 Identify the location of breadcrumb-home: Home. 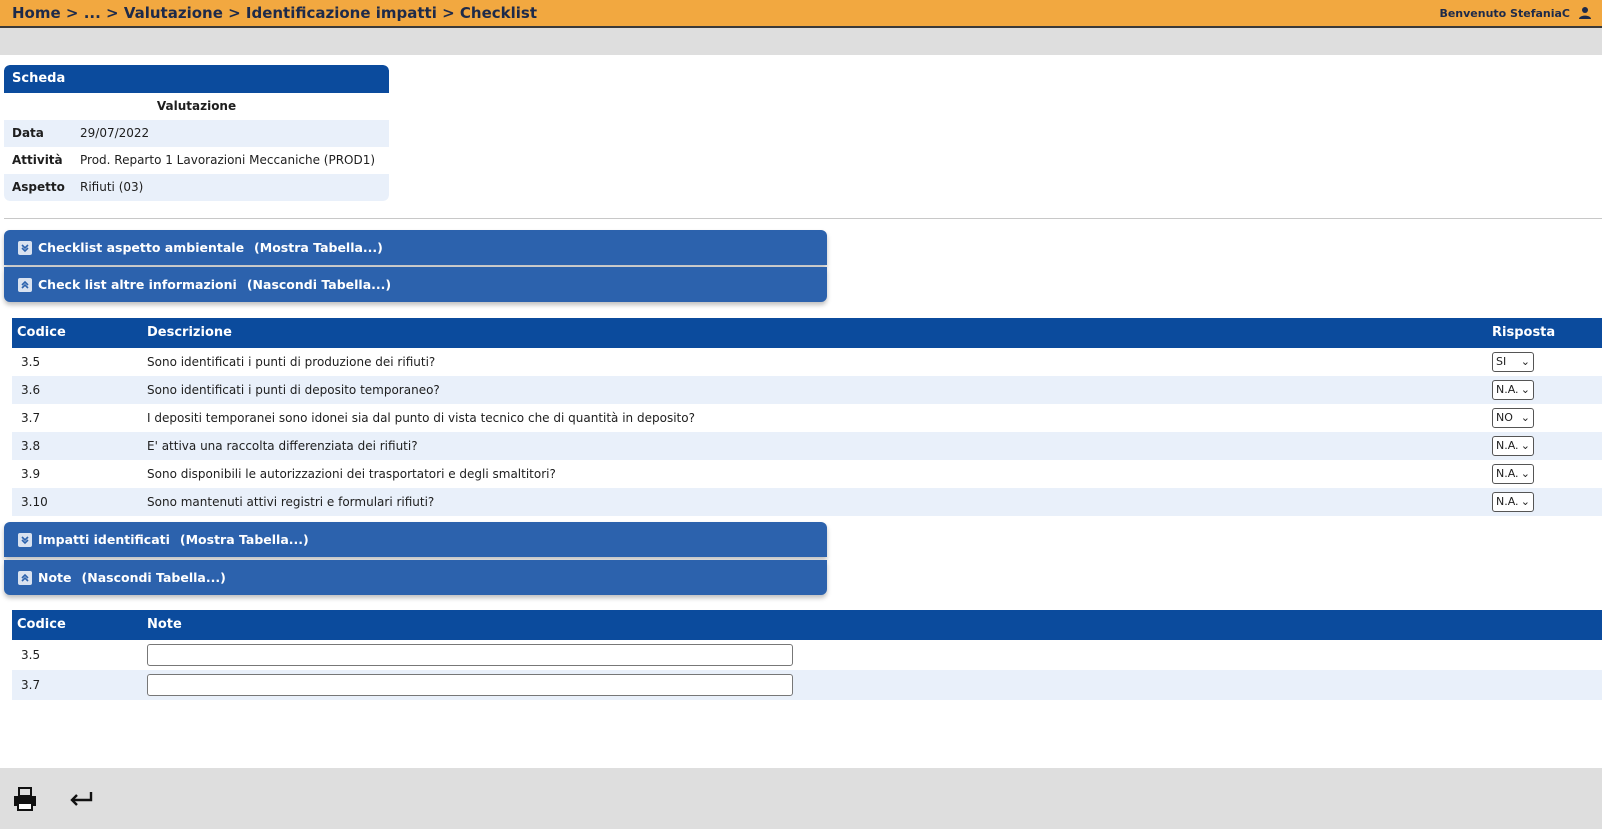
(36, 13).